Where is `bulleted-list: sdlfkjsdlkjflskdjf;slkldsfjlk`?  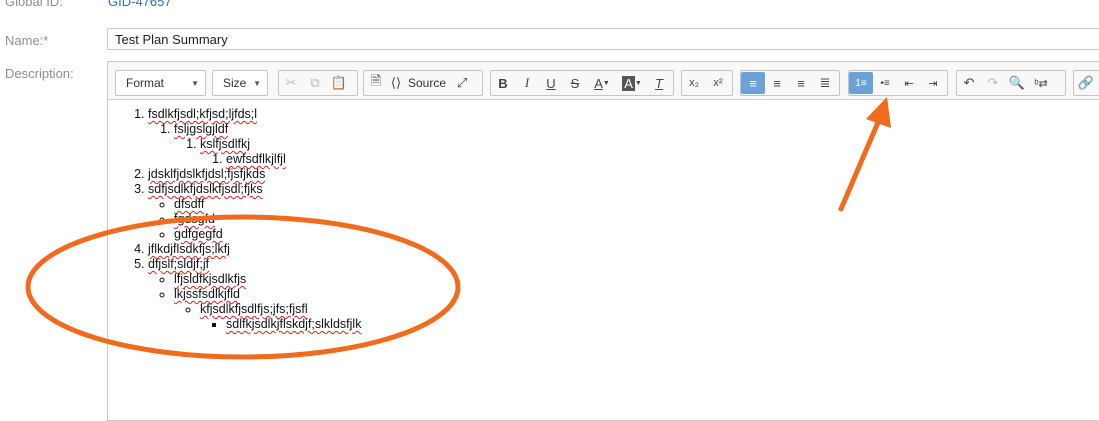 bulleted-list: sdlfkjsdlkjflskdjf;slkldsfjlk is located at coordinates (649, 324).